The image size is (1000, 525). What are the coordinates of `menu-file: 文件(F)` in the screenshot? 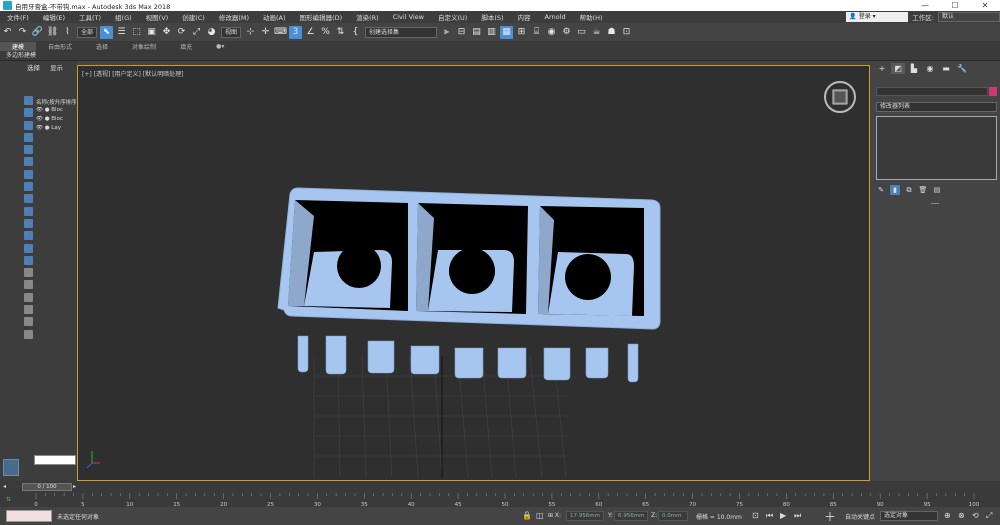 It's located at (18, 17).